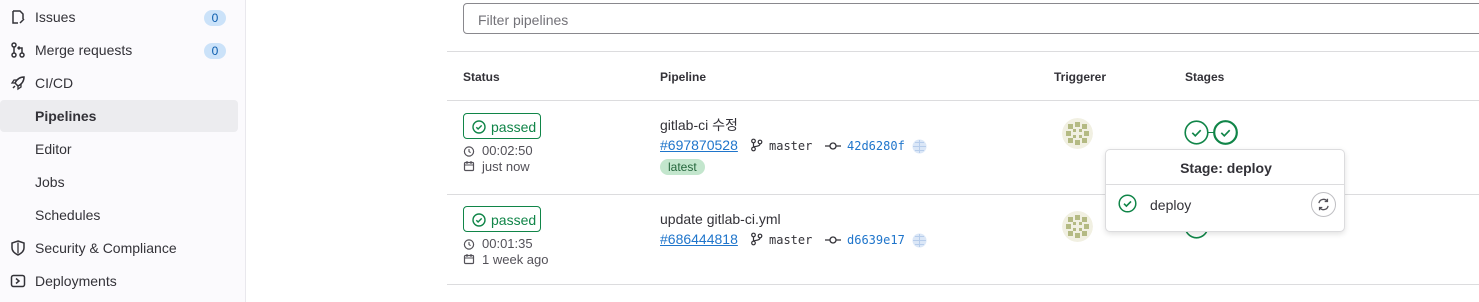 This screenshot has height=302, width=1479. What do you see at coordinates (699, 239) in the screenshot?
I see `pipeline-id-link: #686444818` at bounding box center [699, 239].